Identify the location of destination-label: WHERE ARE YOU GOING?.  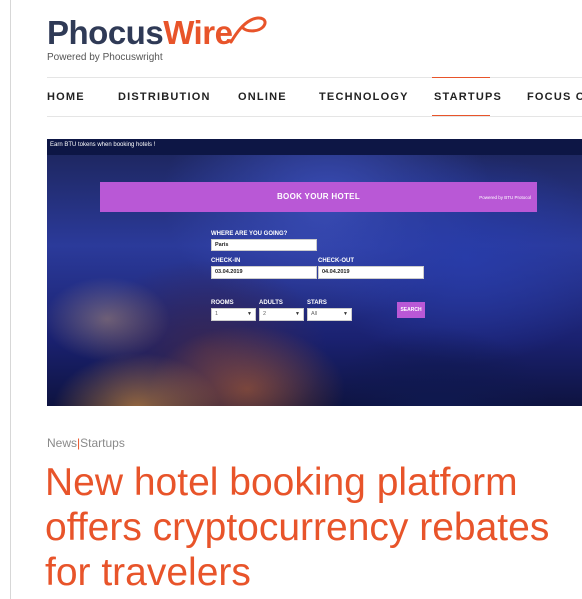
(249, 234).